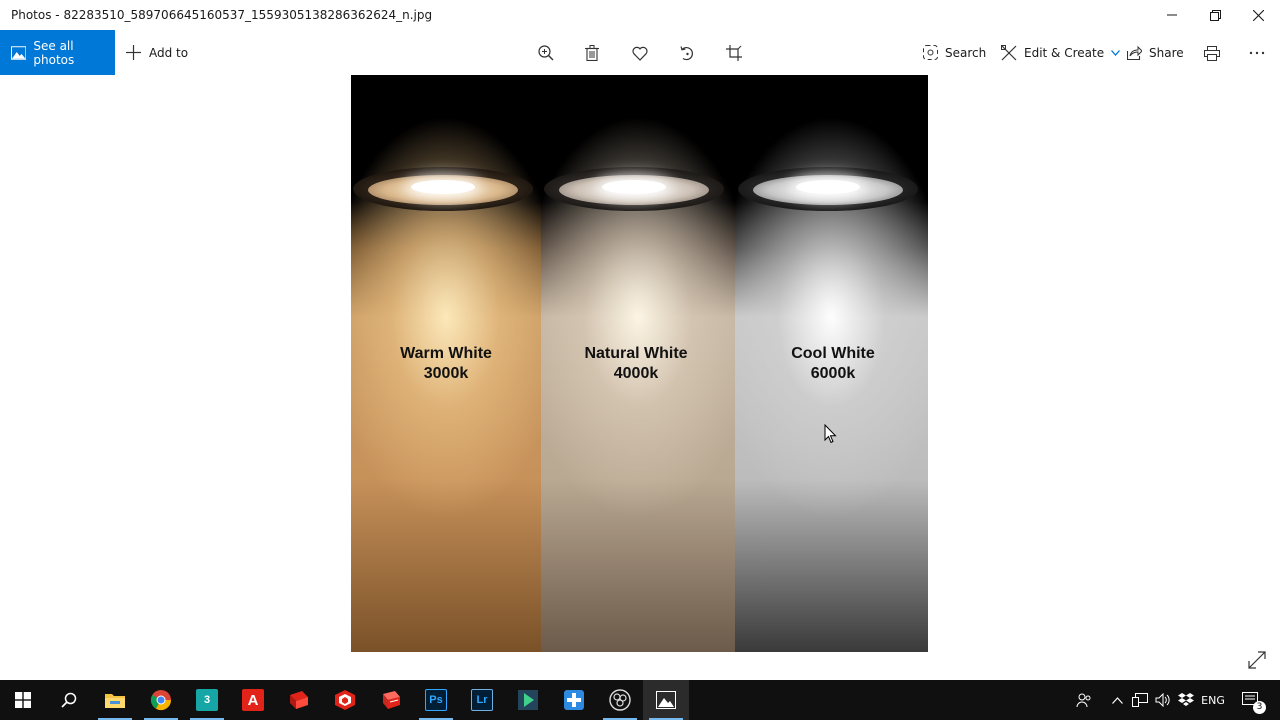 The height and width of the screenshot is (720, 1280). I want to click on expand-icon, so click(1257, 660).